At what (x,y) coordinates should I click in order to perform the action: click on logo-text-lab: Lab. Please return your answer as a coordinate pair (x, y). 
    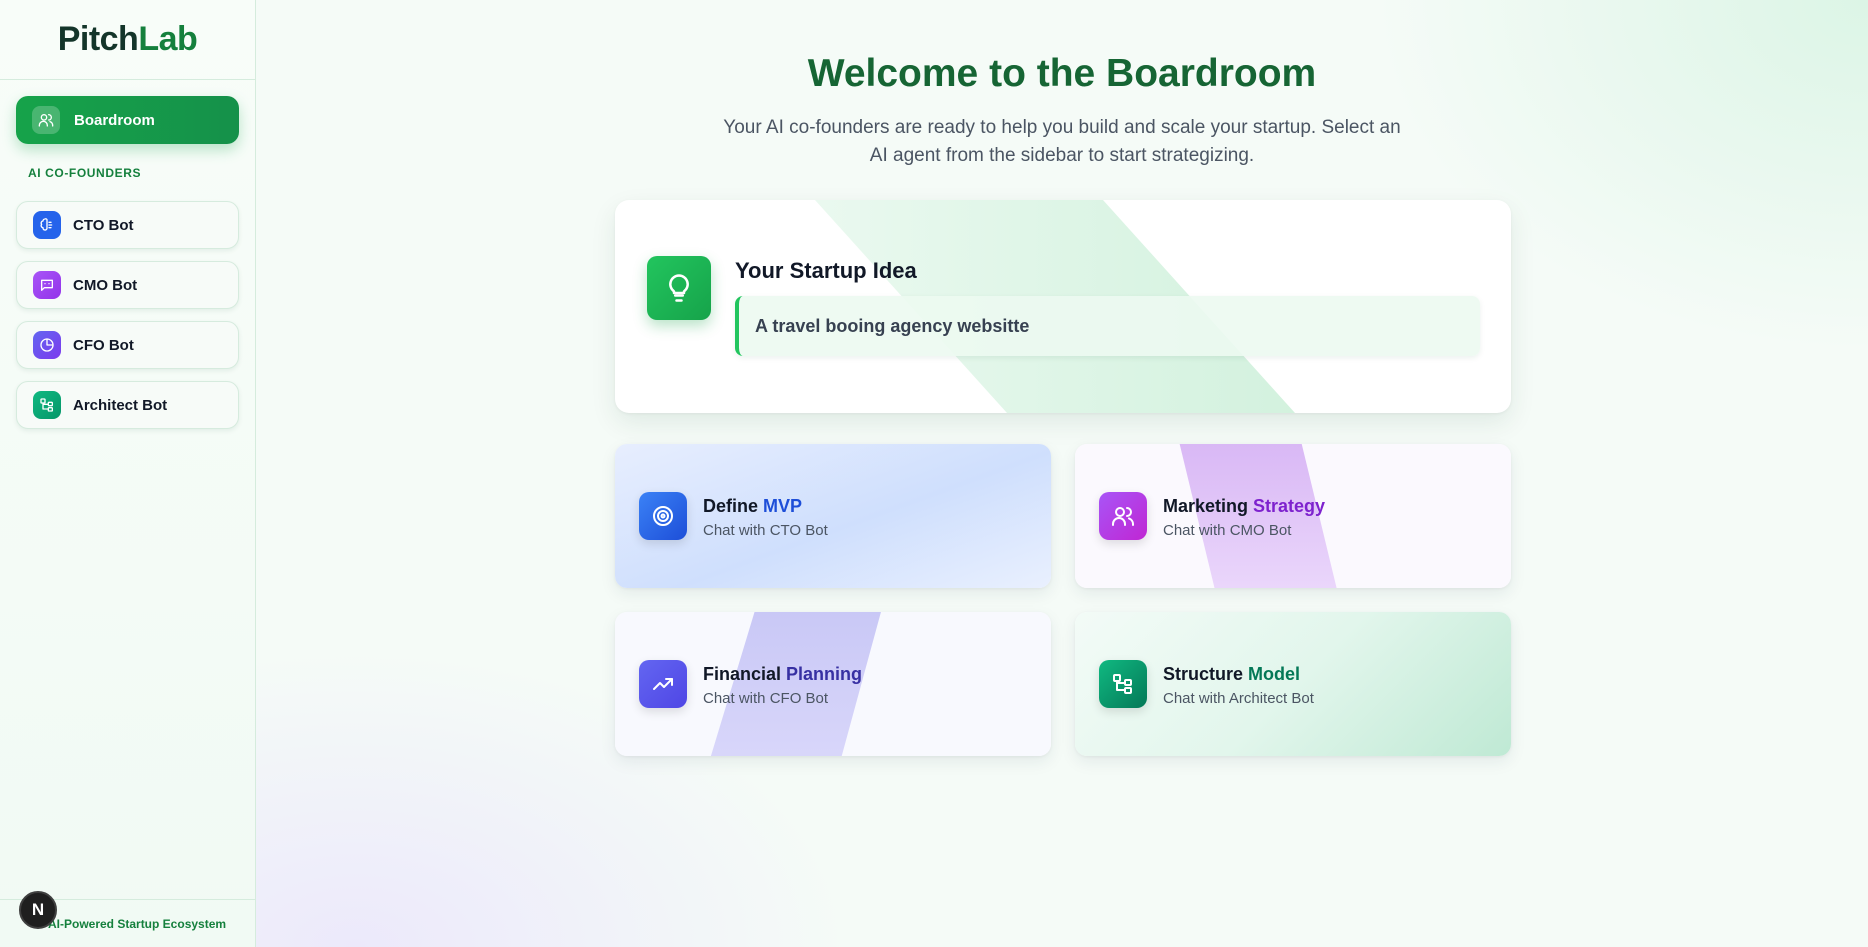
    Looking at the image, I should click on (168, 39).